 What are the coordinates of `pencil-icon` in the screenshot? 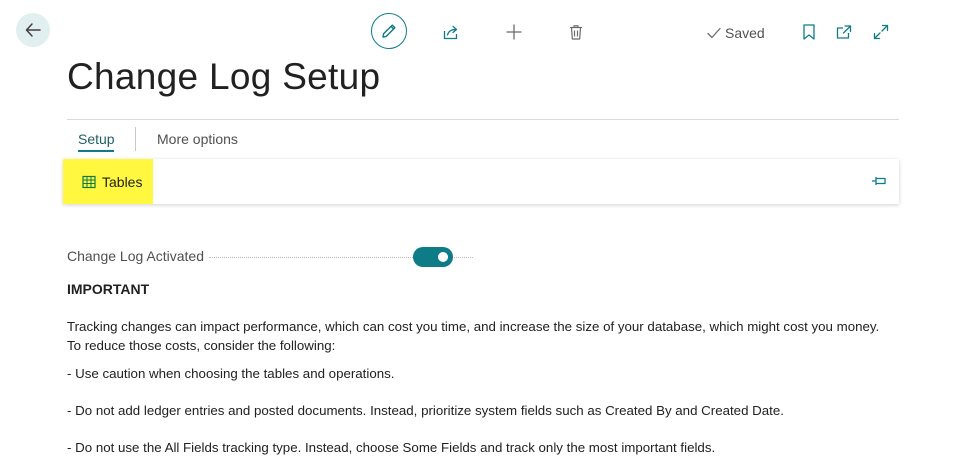 It's located at (389, 31).